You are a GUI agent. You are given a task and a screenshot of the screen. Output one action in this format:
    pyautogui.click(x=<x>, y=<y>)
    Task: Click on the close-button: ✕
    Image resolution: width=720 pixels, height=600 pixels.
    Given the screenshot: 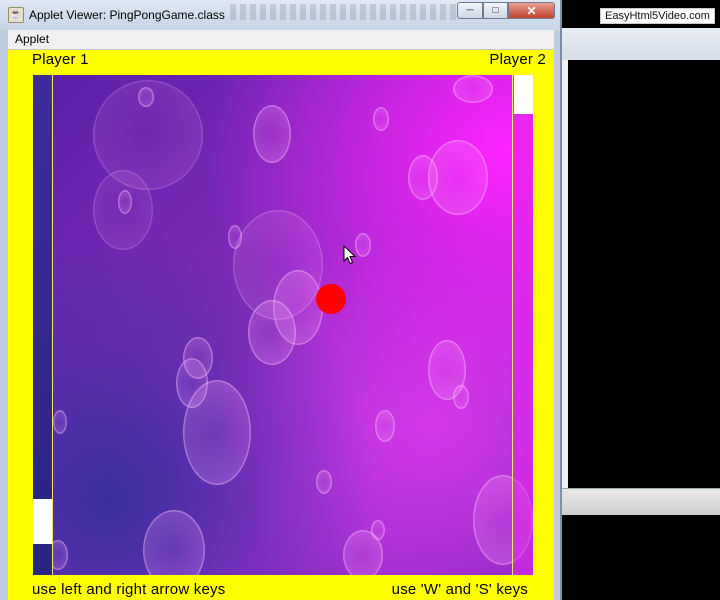 What is the action you would take?
    pyautogui.click(x=531, y=10)
    